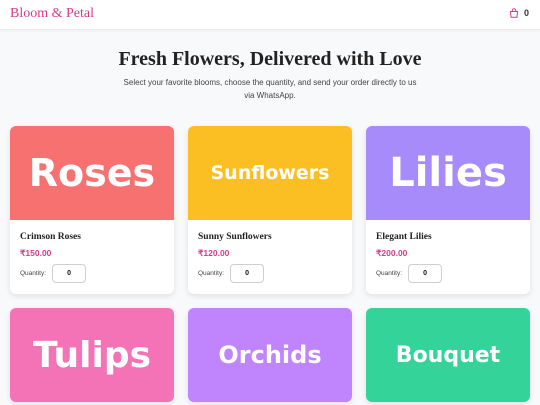 This screenshot has height=405, width=540. Describe the element at coordinates (50, 237) in the screenshot. I see `product-name: Crimson Roses` at that location.